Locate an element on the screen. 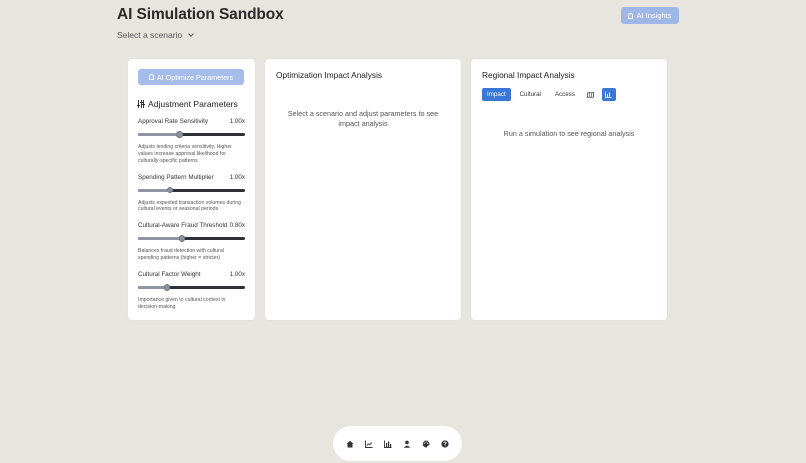  map-view-button is located at coordinates (591, 94).